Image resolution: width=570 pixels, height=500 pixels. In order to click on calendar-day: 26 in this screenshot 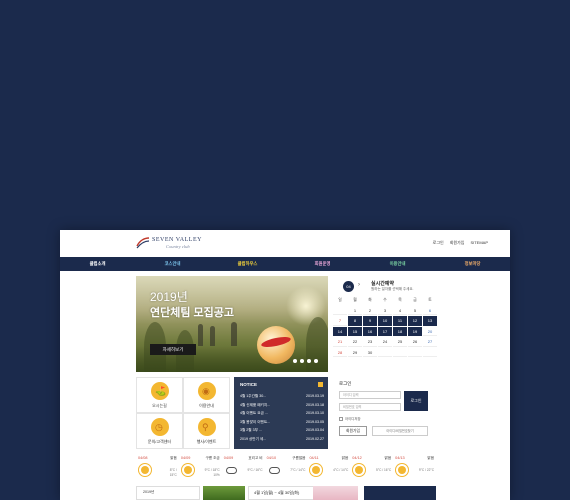, I will do `click(415, 342)`.